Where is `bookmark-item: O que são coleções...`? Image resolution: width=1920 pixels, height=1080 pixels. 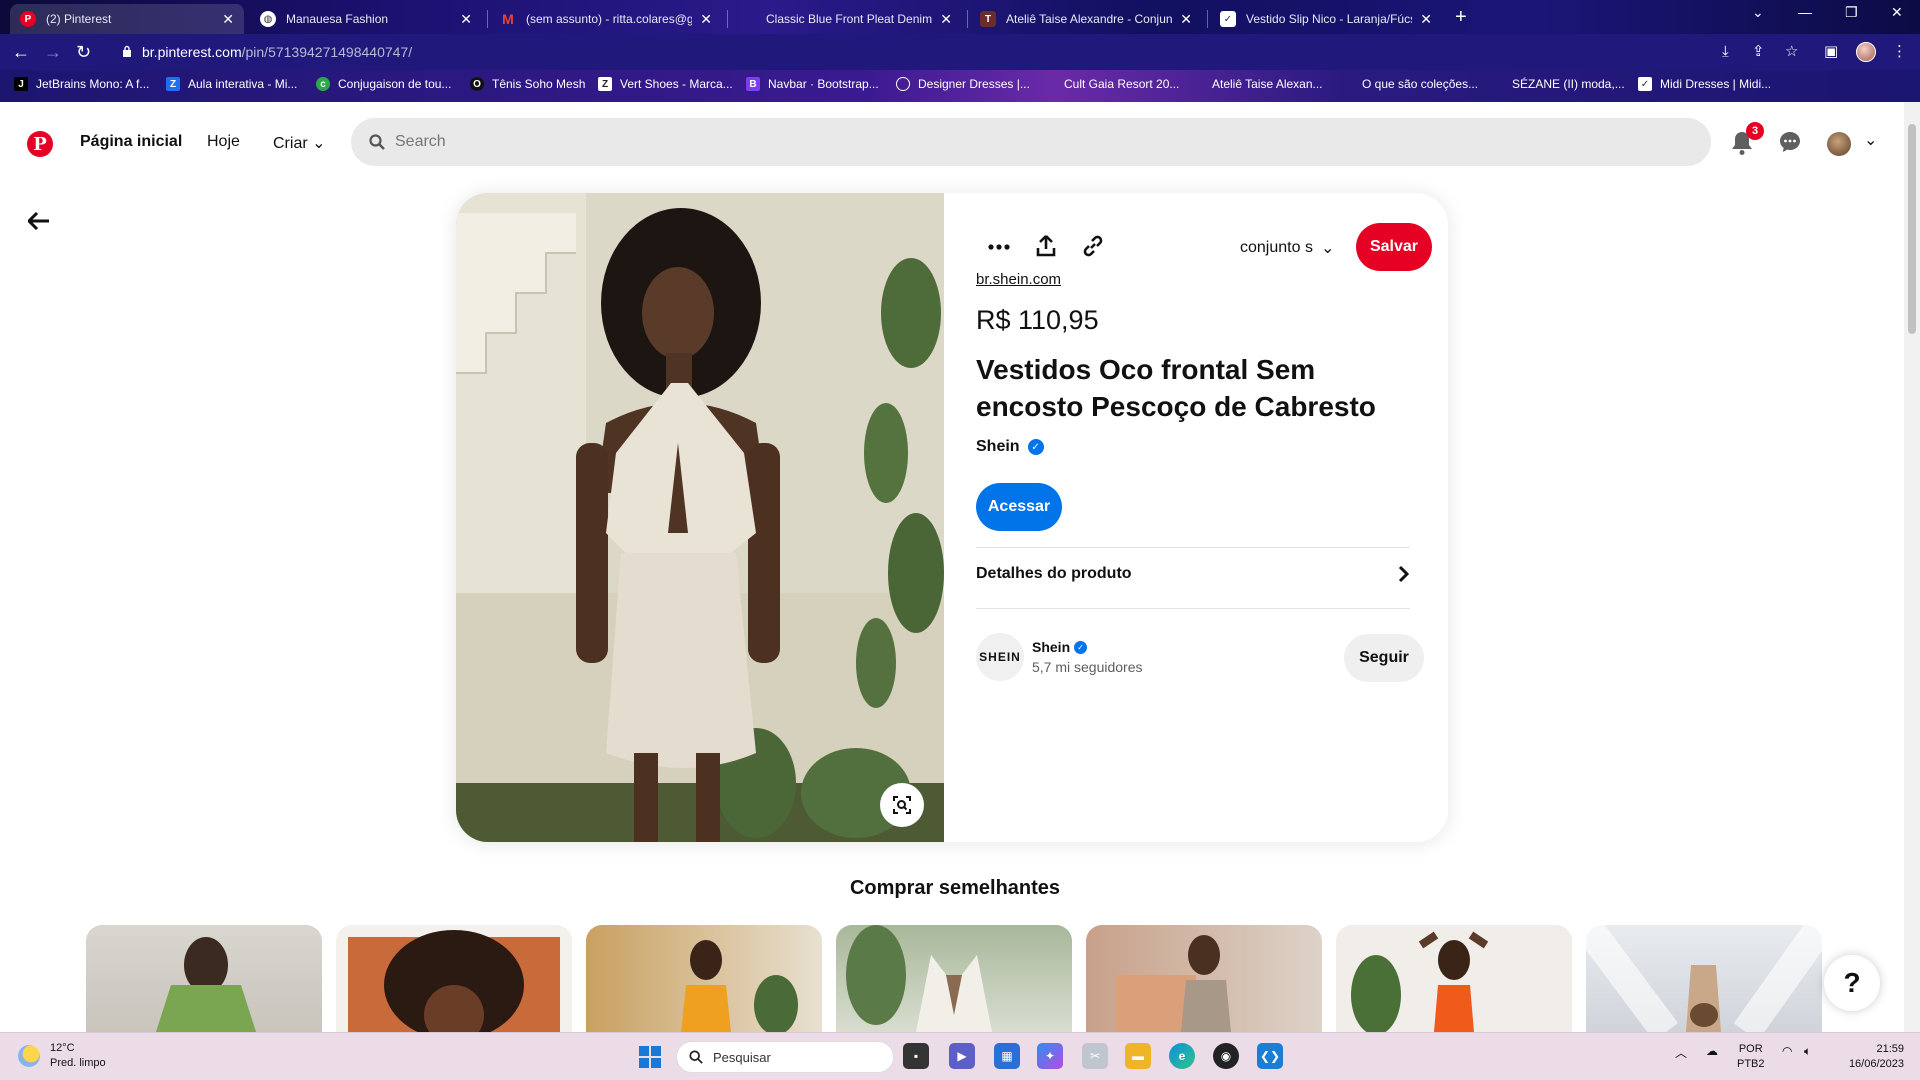
bookmark-item: O que são coleções... is located at coordinates (1409, 84).